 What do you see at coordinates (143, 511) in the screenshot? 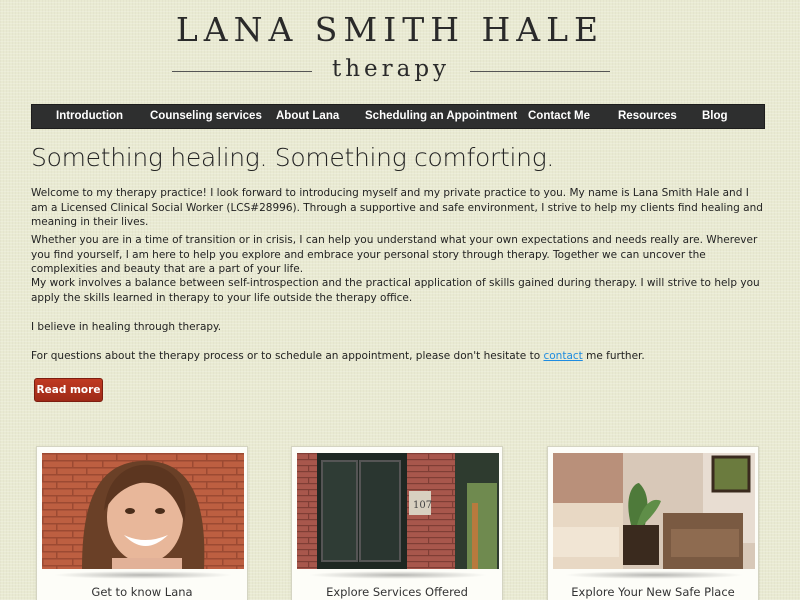
I see `portrait-photo` at bounding box center [143, 511].